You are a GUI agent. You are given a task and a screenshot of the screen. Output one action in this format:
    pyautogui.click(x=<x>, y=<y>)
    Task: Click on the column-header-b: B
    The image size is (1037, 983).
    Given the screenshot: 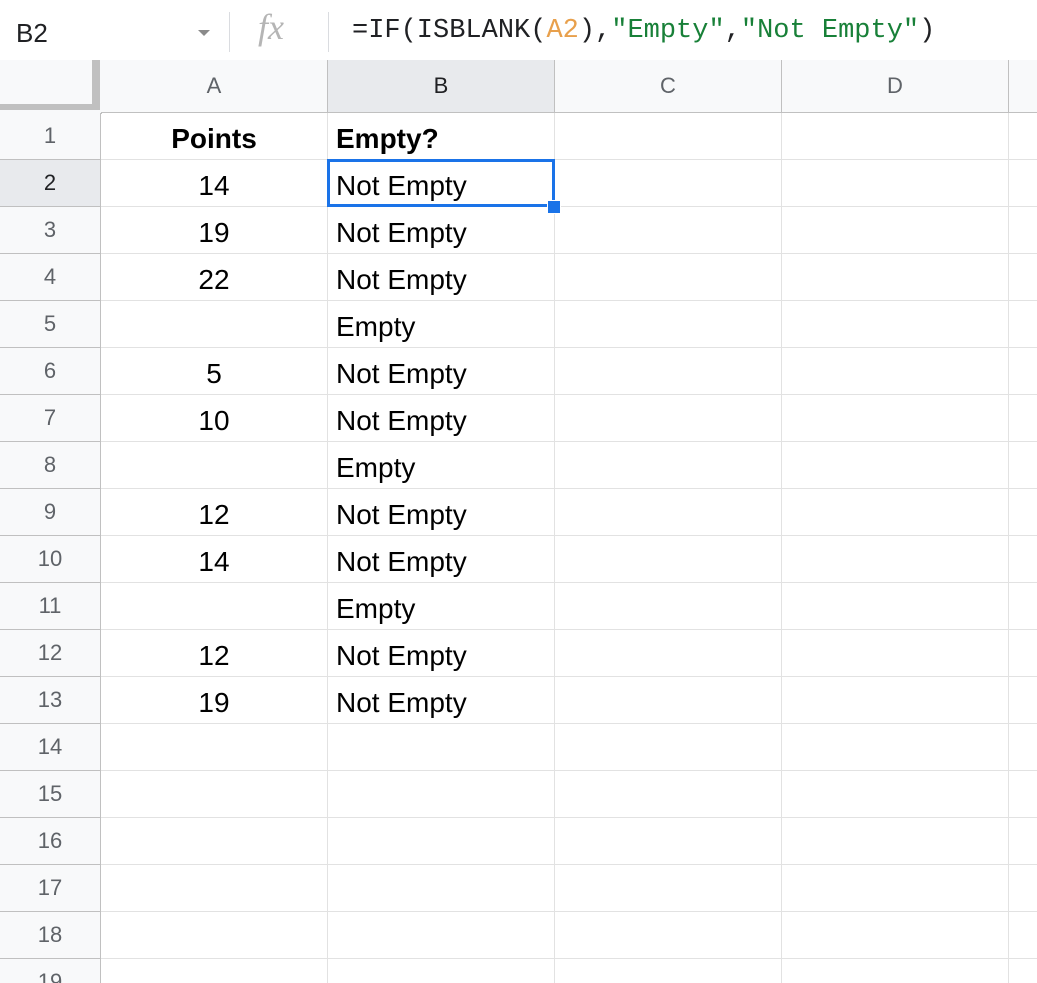 What is the action you would take?
    pyautogui.click(x=441, y=86)
    